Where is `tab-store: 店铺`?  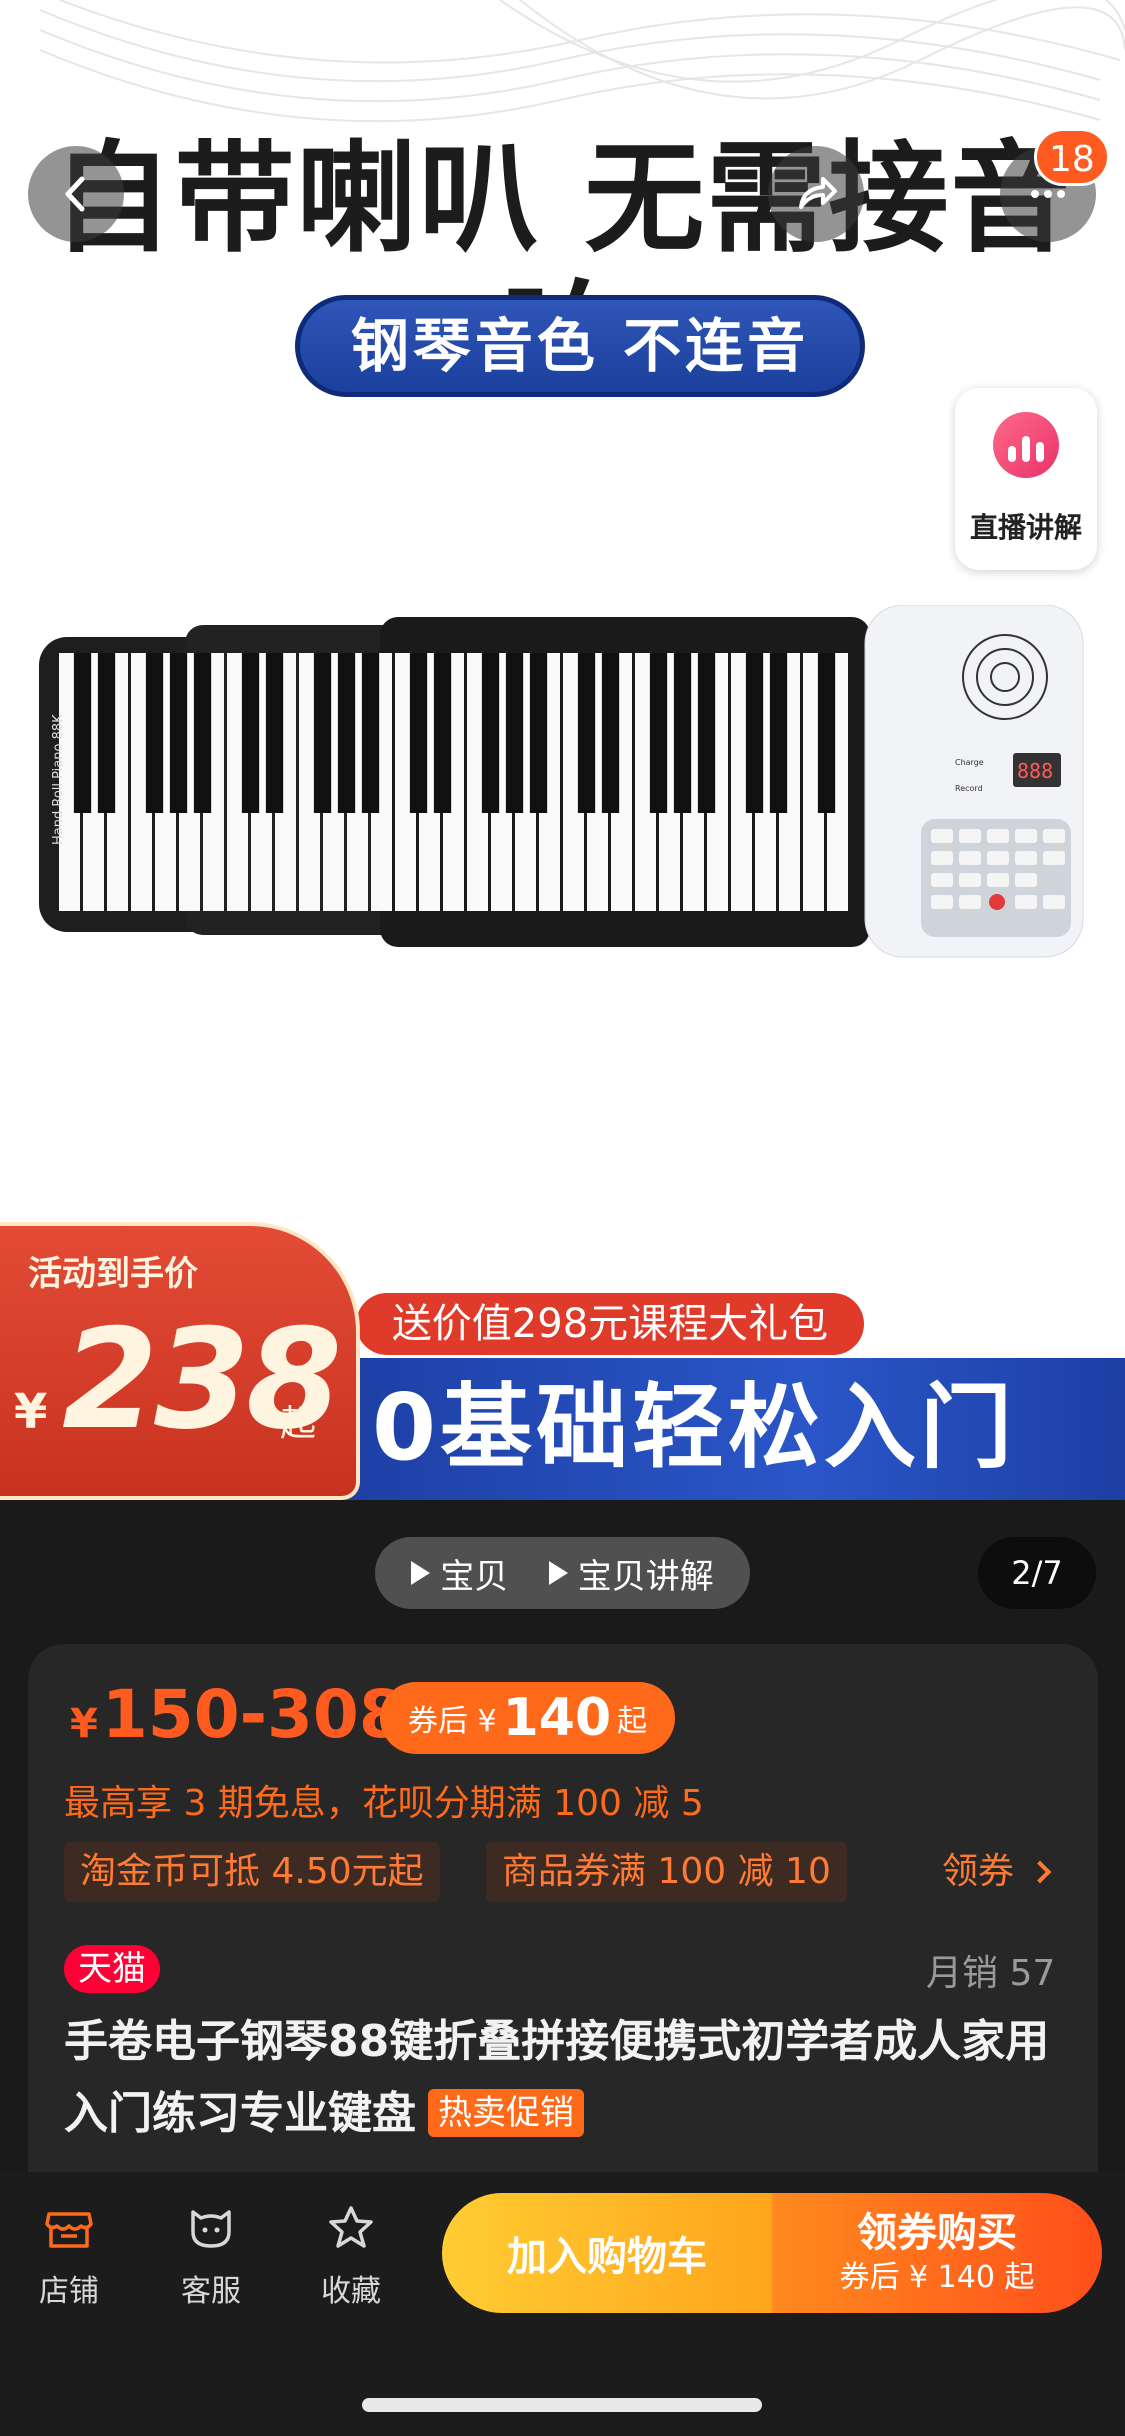 tab-store: 店铺 is located at coordinates (69, 2255).